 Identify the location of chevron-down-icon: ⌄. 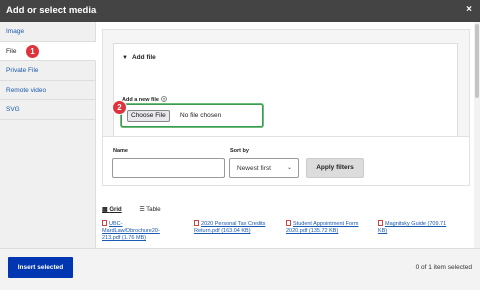
(289, 168).